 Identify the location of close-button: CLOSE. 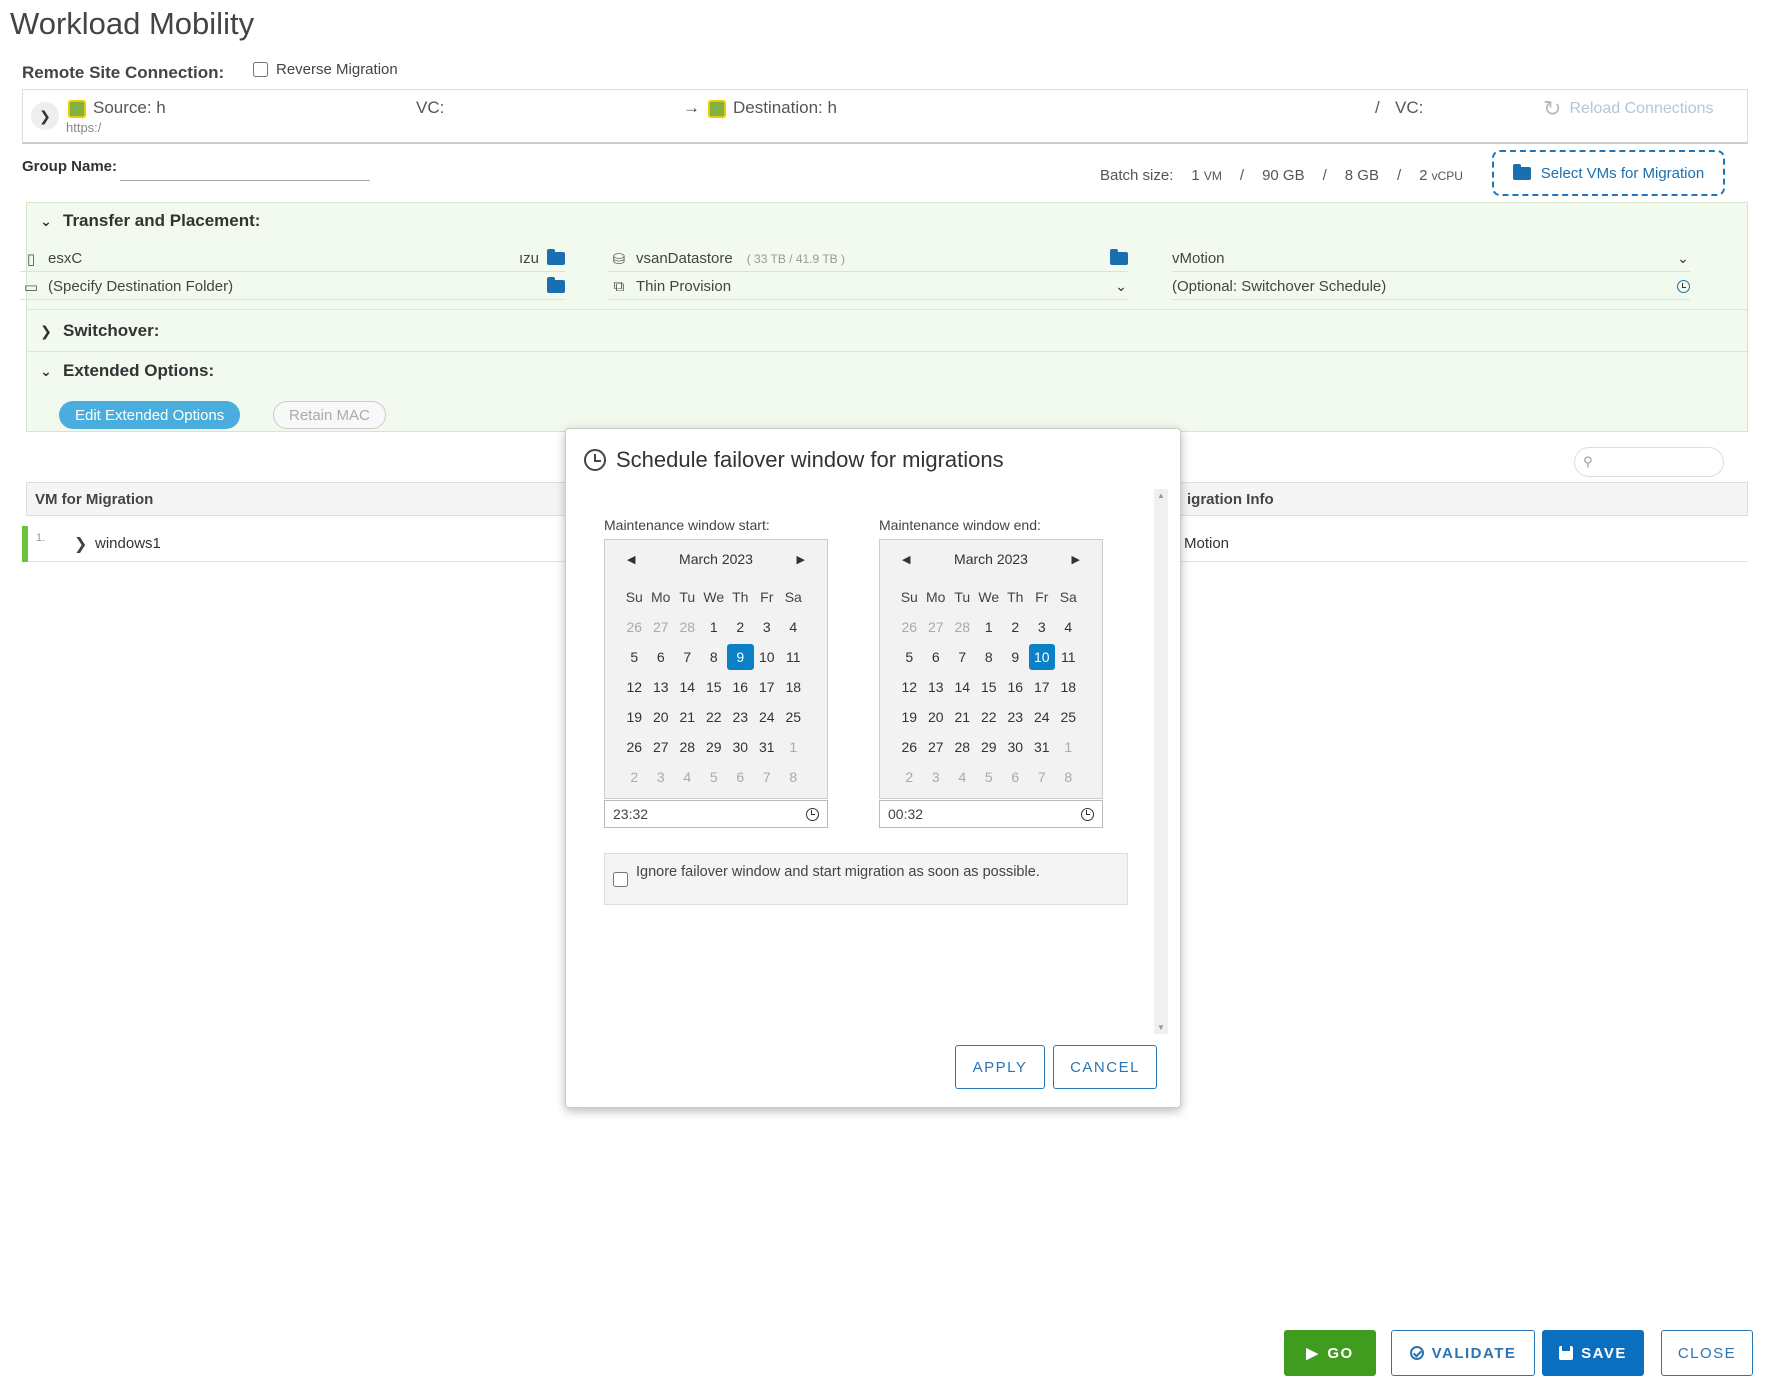
(1707, 1353).